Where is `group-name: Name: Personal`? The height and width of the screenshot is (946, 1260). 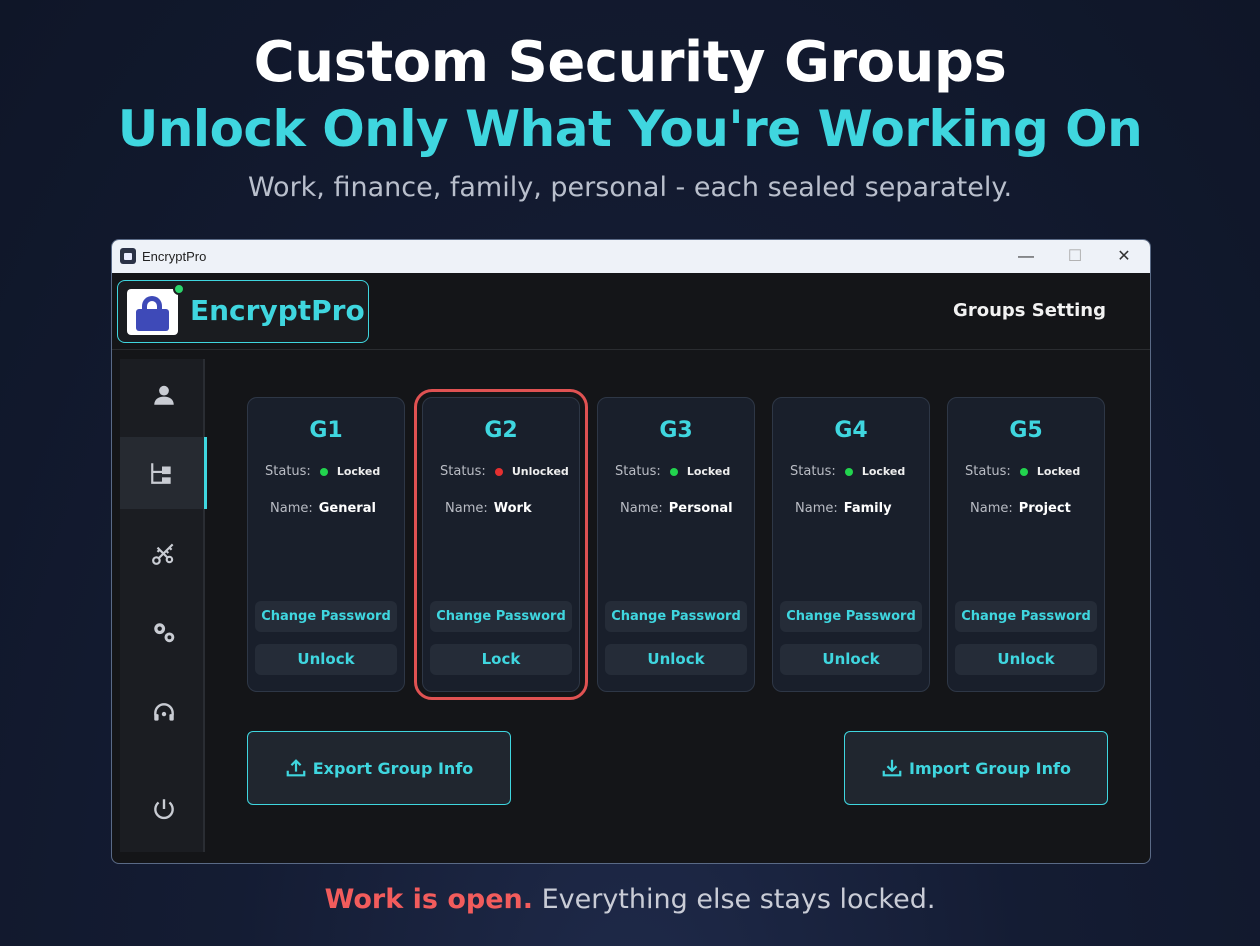 group-name: Name: Personal is located at coordinates (676, 508).